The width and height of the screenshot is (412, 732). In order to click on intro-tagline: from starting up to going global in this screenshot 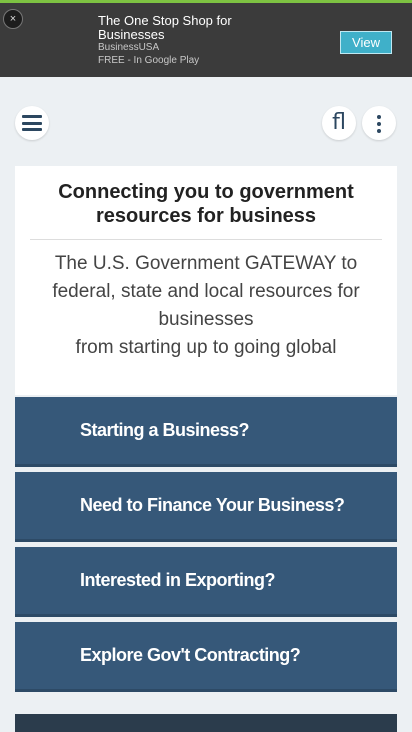, I will do `click(206, 347)`.